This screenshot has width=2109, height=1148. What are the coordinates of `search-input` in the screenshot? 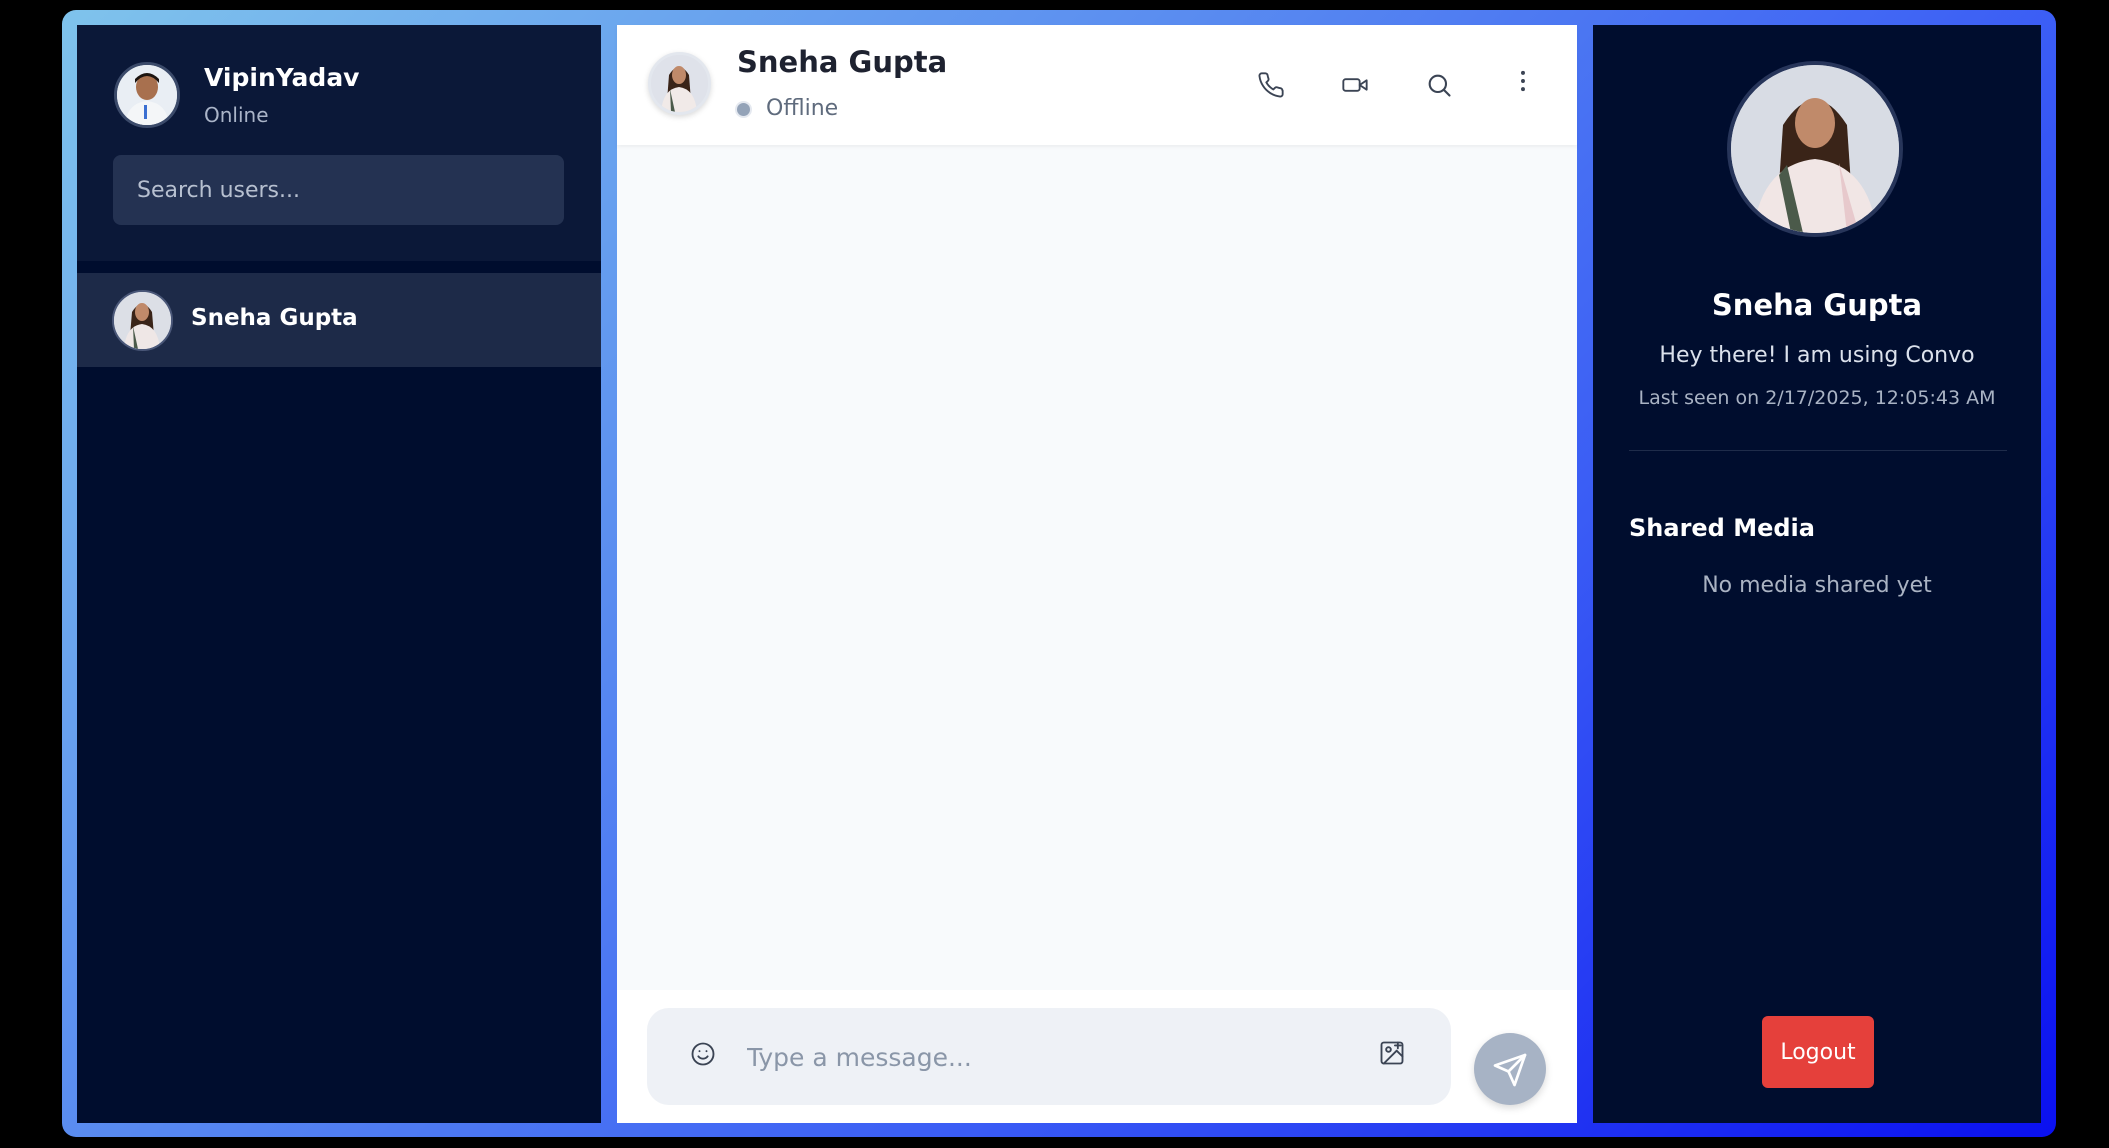 It's located at (338, 190).